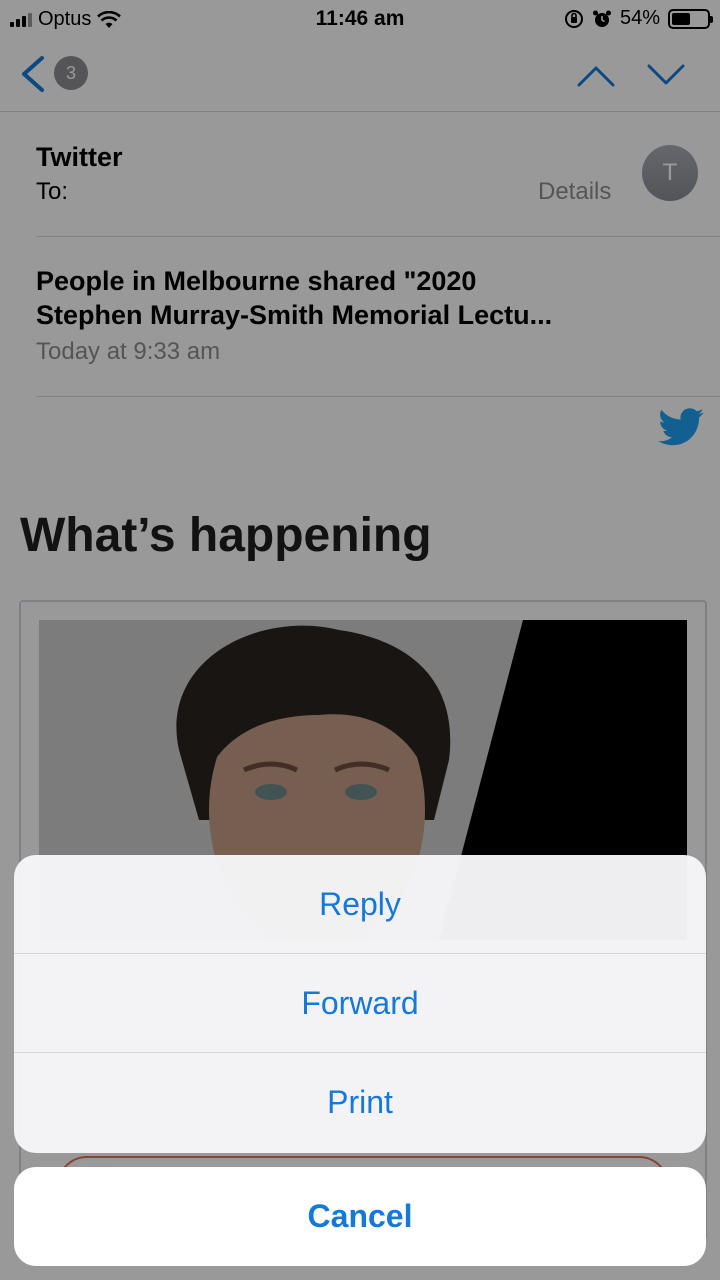 The width and height of the screenshot is (720, 1280). Describe the element at coordinates (360, 1102) in the screenshot. I see `print-button: Print` at that location.